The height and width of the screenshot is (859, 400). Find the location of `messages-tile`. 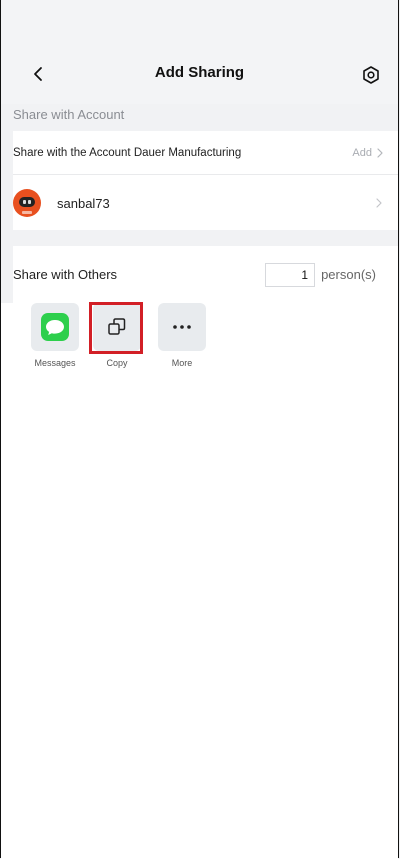

messages-tile is located at coordinates (55, 327).